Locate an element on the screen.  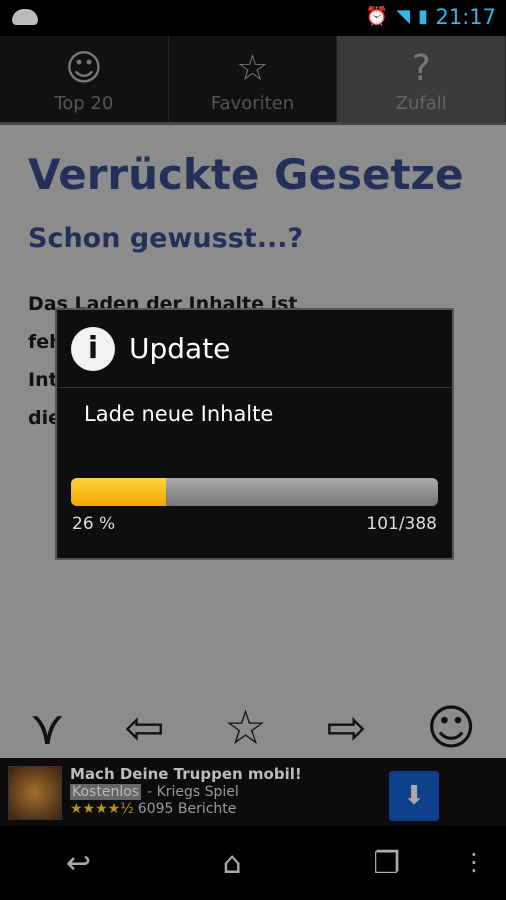
recent-apps-icon: ❐ is located at coordinates (386, 863).